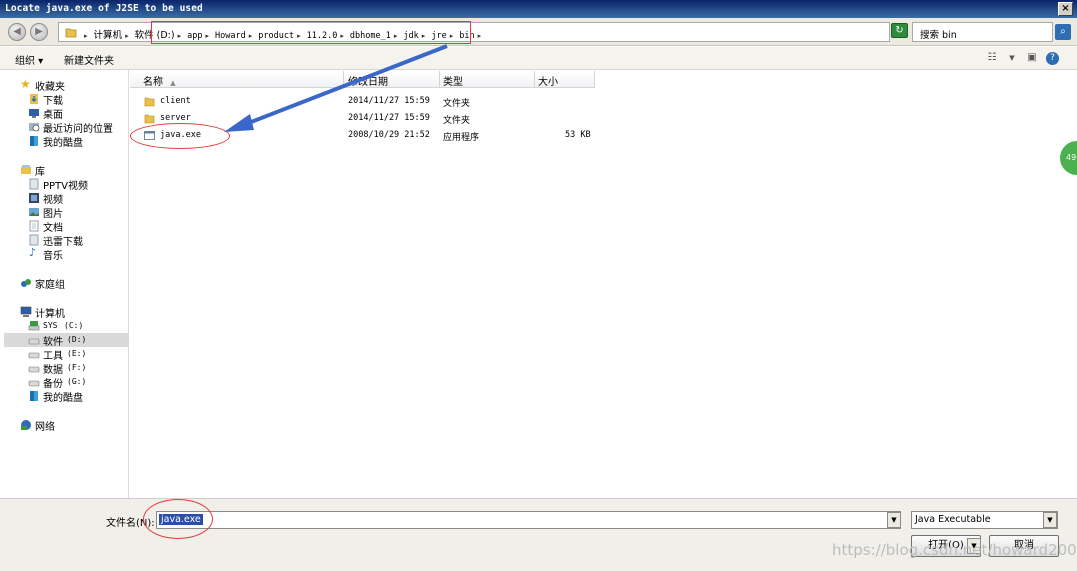  Describe the element at coordinates (237, 79) in the screenshot. I see `column-name: 名称 ▲` at that location.